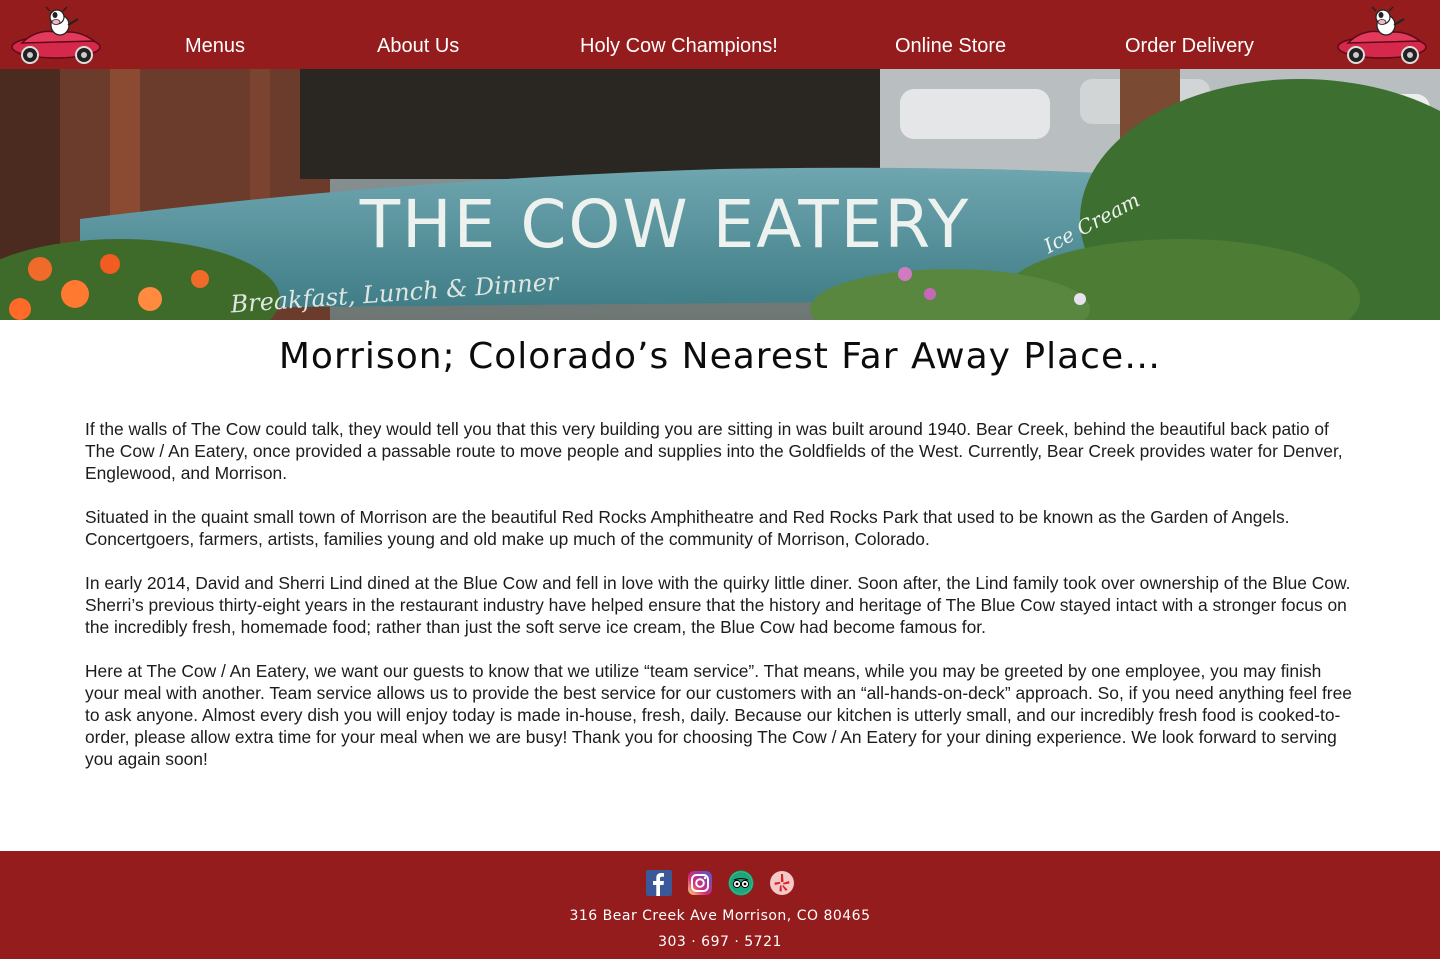 This screenshot has width=1440, height=959. I want to click on yelp-icon, so click(782, 883).